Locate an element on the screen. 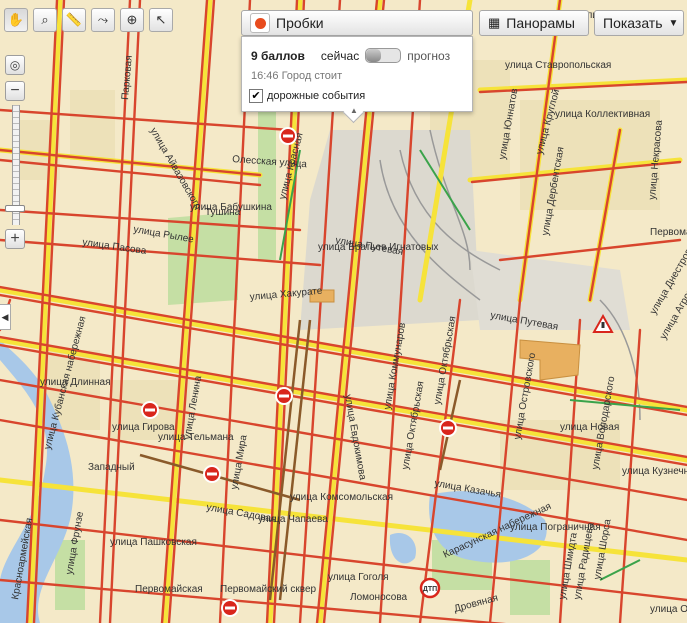 Image resolution: width=687 pixels, height=623 pixels. chevron-down-icon: ▼ is located at coordinates (673, 23).